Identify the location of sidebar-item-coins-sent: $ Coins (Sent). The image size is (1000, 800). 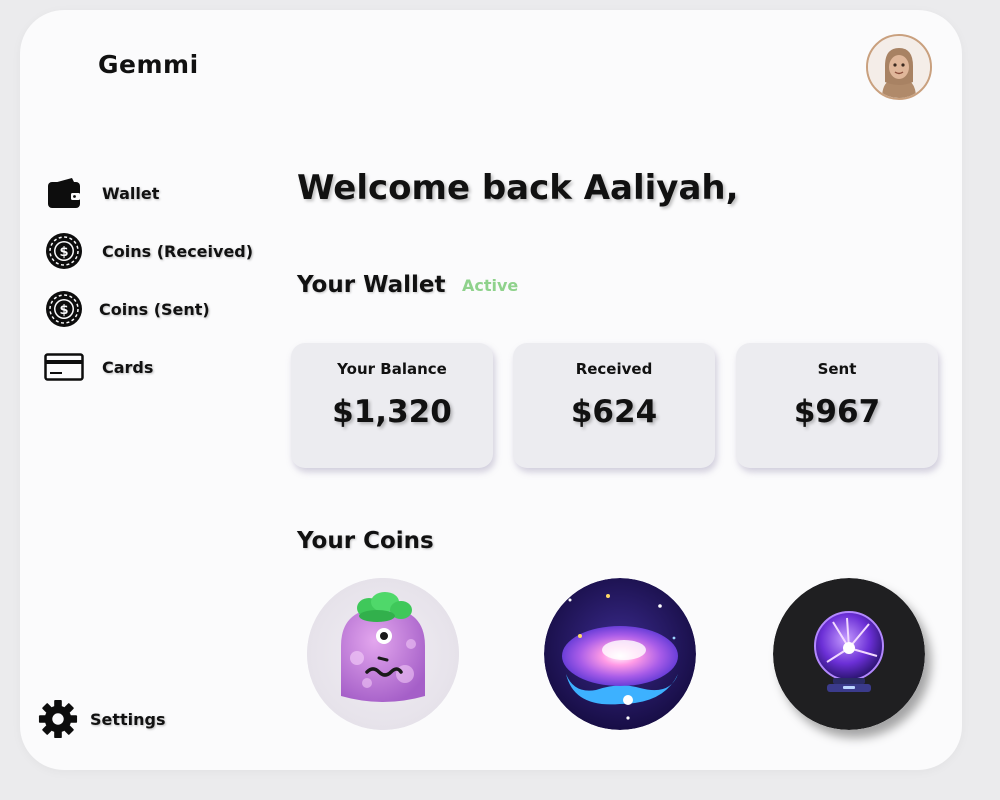
(127, 309).